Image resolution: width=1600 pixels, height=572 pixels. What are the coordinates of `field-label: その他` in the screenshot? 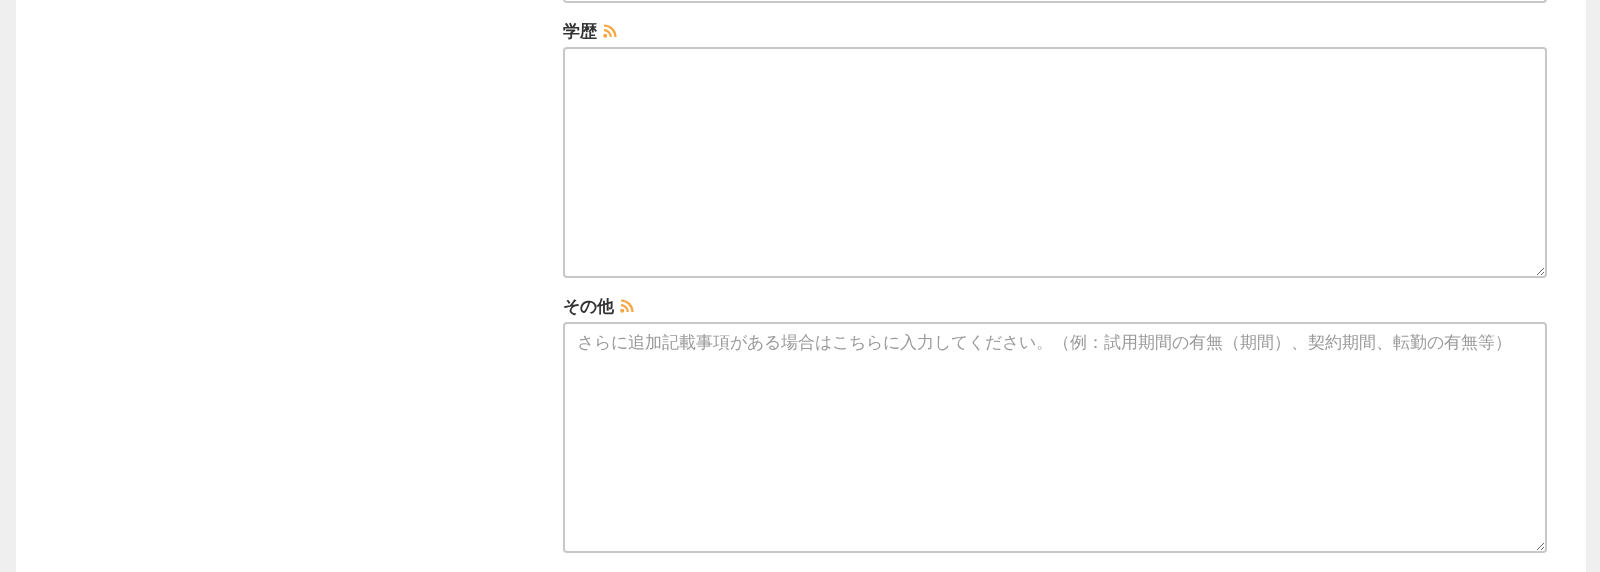 It's located at (588, 306).